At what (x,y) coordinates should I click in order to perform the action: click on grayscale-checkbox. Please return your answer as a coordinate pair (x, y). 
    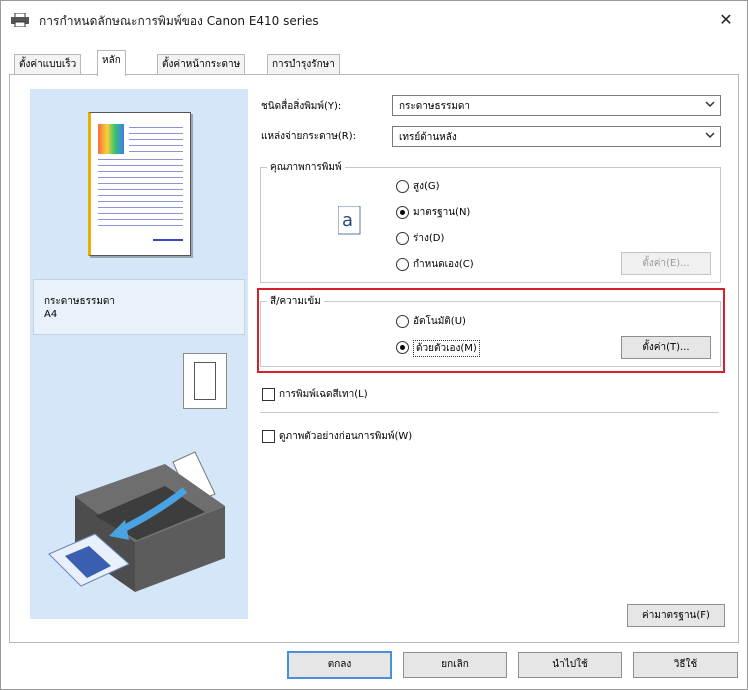
    Looking at the image, I should click on (268, 394).